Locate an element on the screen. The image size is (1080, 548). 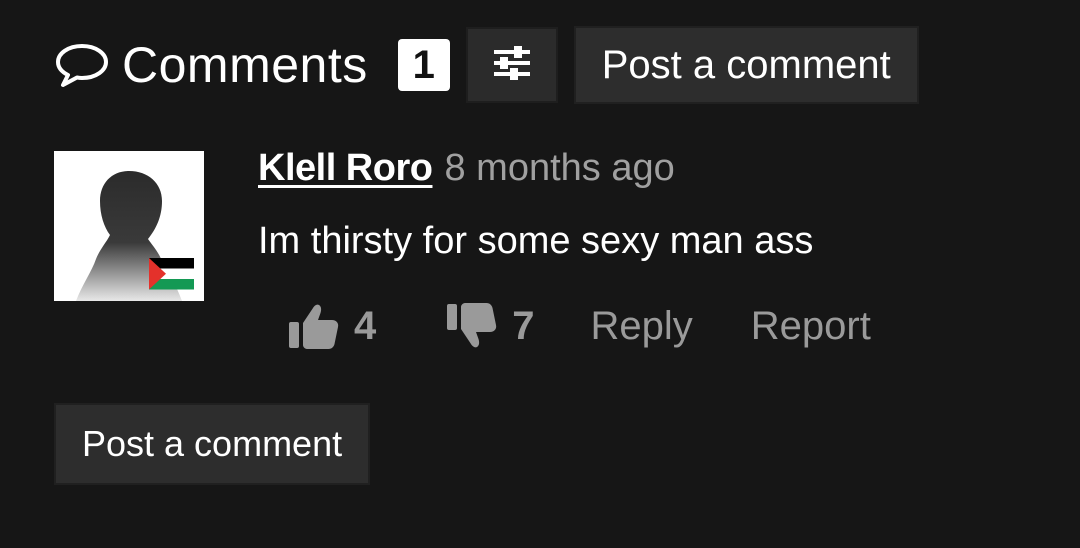
sliders-icon is located at coordinates (512, 65).